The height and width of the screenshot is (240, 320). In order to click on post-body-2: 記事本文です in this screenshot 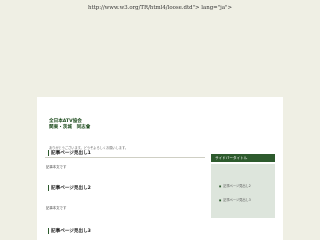, I will do `click(56, 208)`.